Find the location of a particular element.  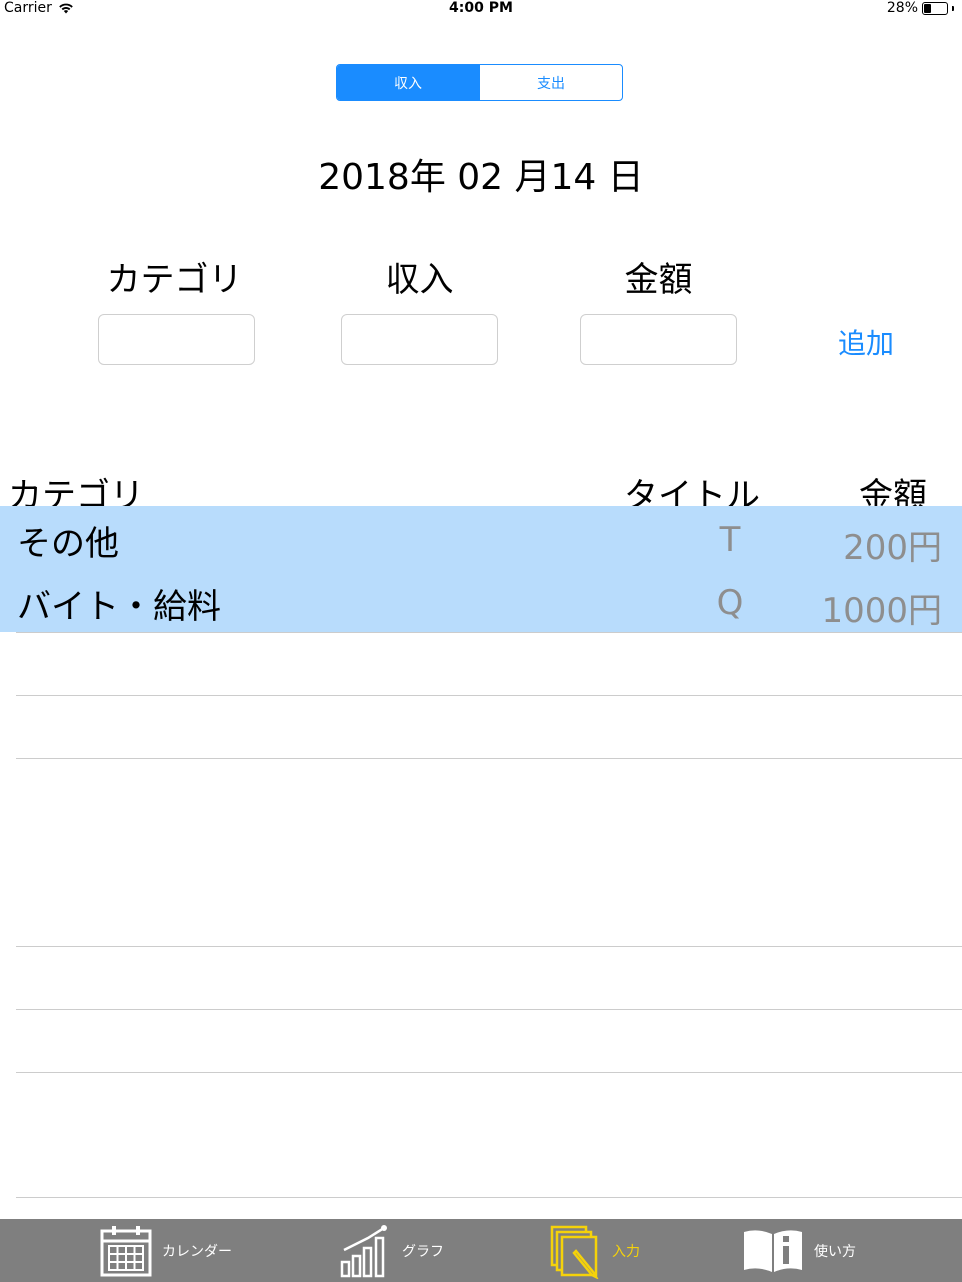

segment-expense: 支出 is located at coordinates (550, 82).